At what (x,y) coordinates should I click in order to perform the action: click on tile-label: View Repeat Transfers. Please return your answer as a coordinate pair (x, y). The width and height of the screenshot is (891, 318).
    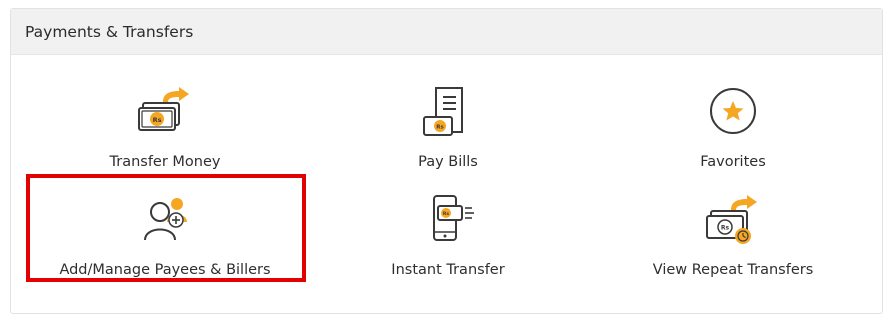
    Looking at the image, I should click on (733, 270).